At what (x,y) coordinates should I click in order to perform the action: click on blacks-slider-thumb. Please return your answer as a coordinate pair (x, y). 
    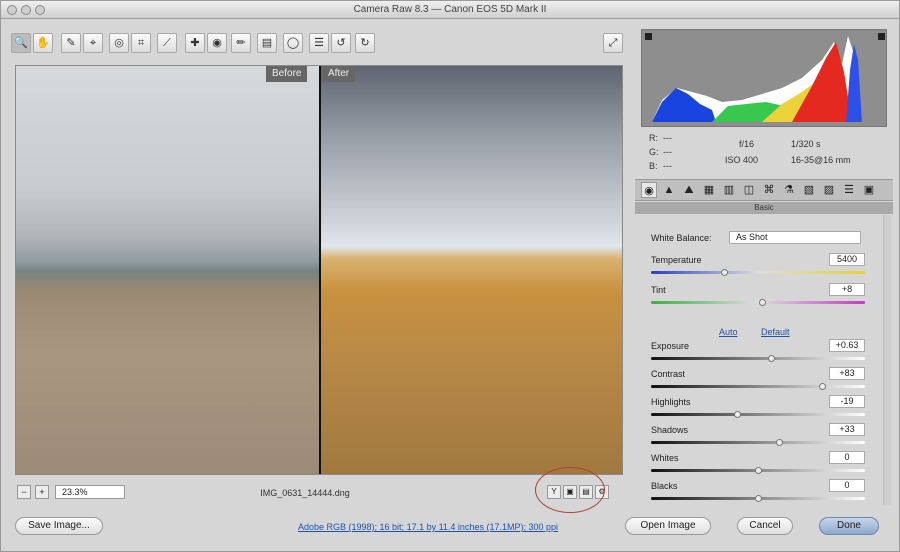
    Looking at the image, I should click on (758, 498).